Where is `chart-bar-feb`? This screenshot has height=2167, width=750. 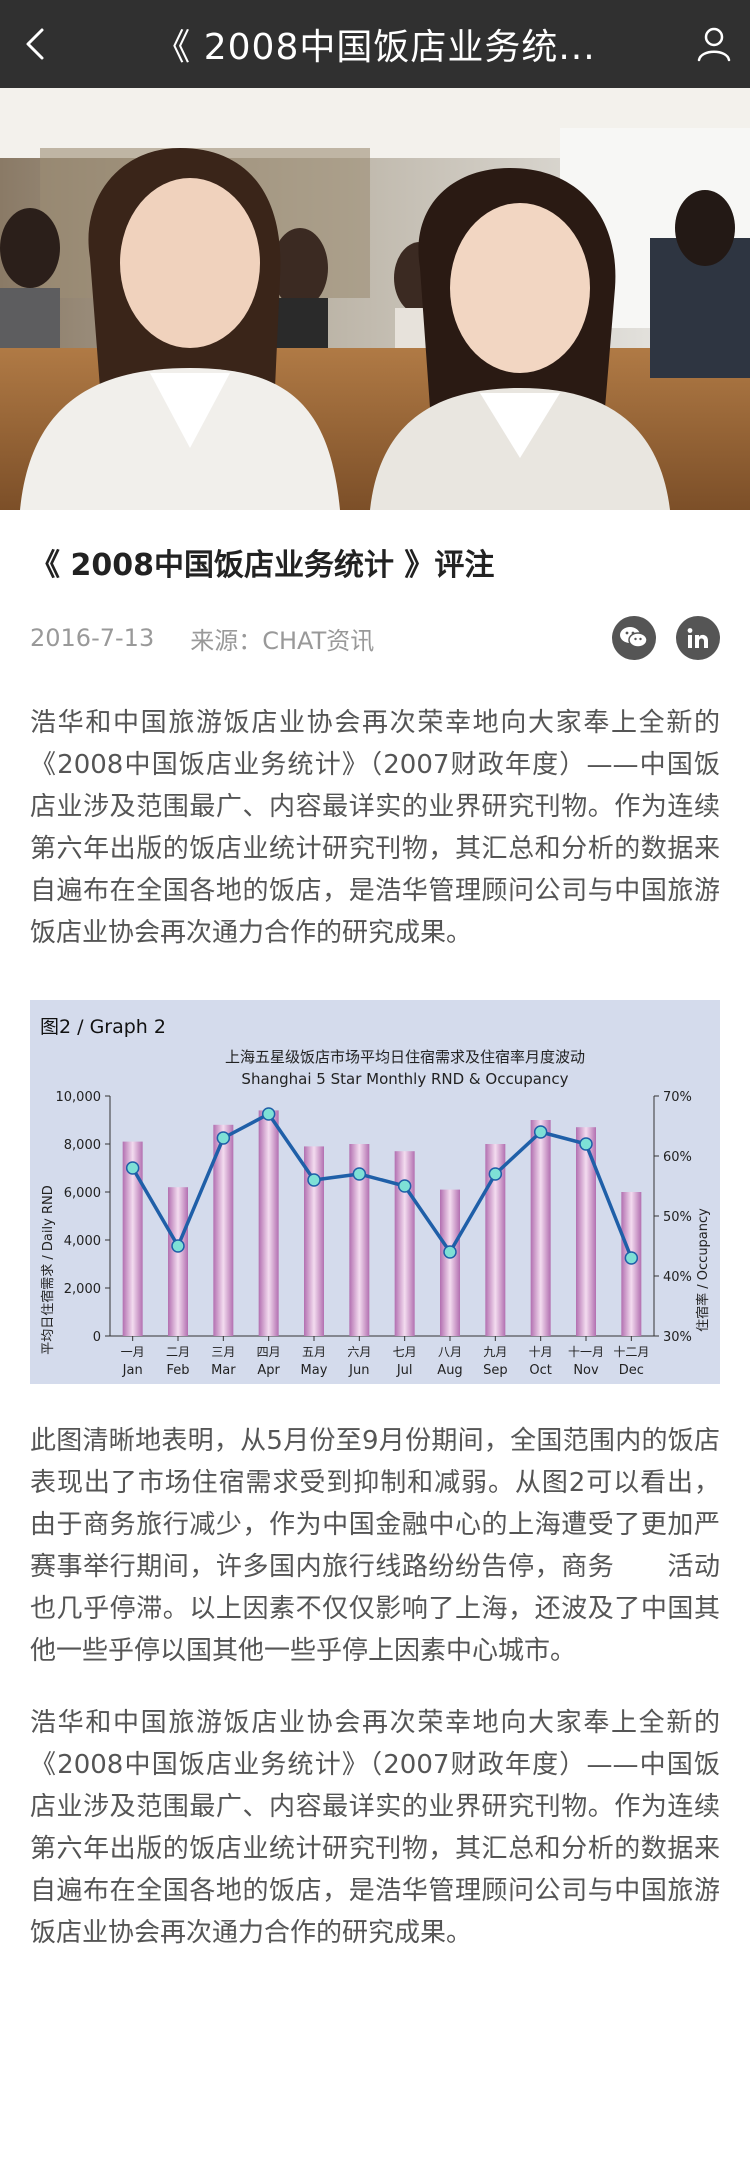 chart-bar-feb is located at coordinates (178, 1261).